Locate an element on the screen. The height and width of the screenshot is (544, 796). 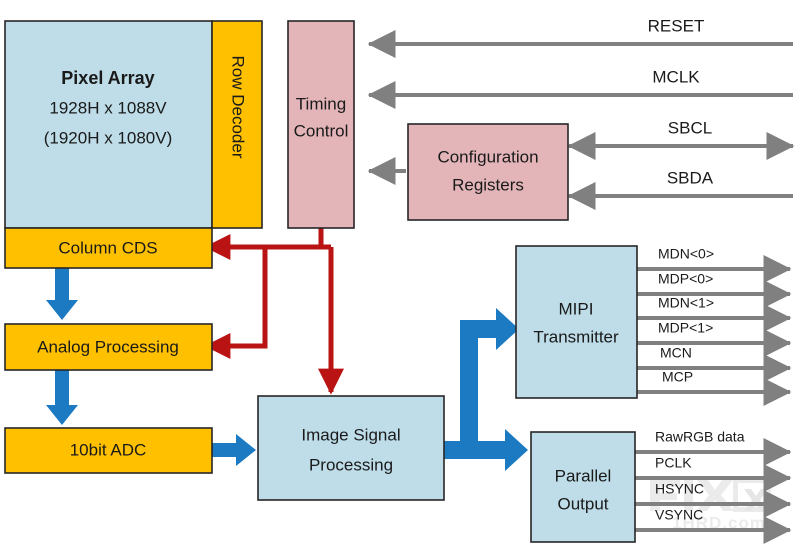
signal-line-mclk: MCLK is located at coordinates (580, 88).